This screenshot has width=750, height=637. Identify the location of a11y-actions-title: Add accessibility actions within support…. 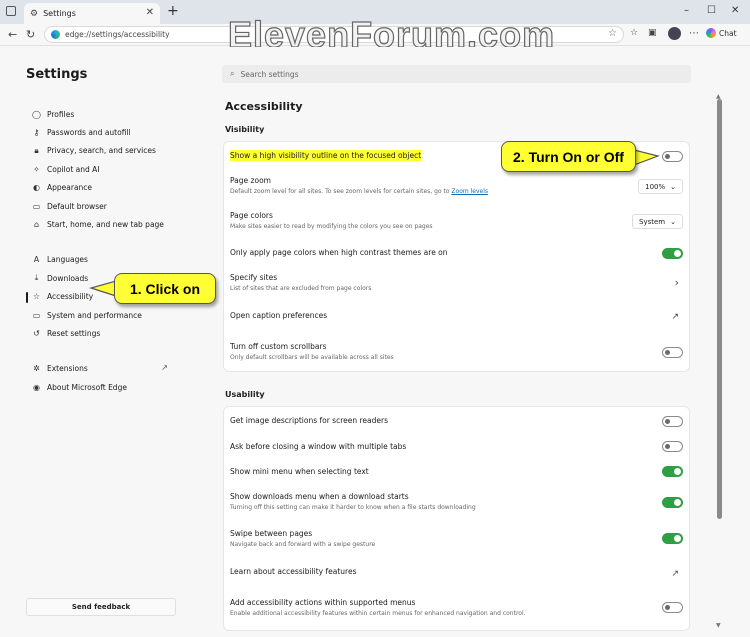
(323, 602).